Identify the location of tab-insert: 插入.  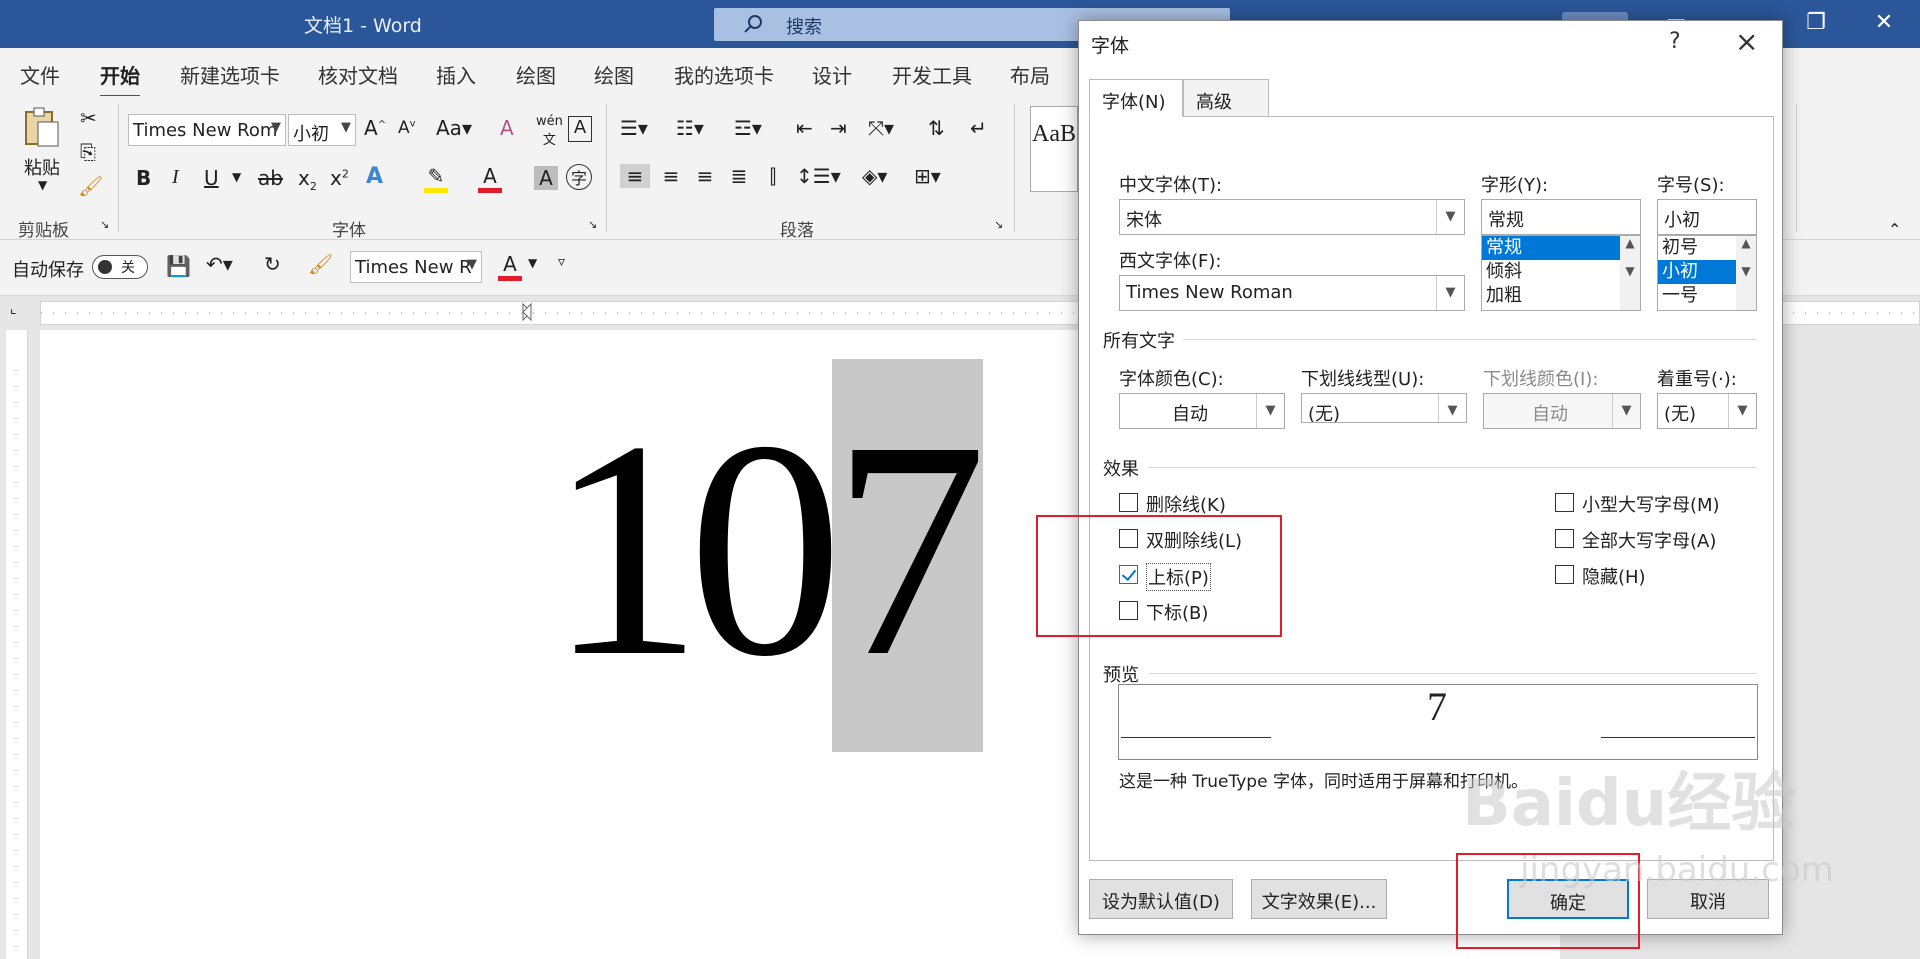
(456, 74).